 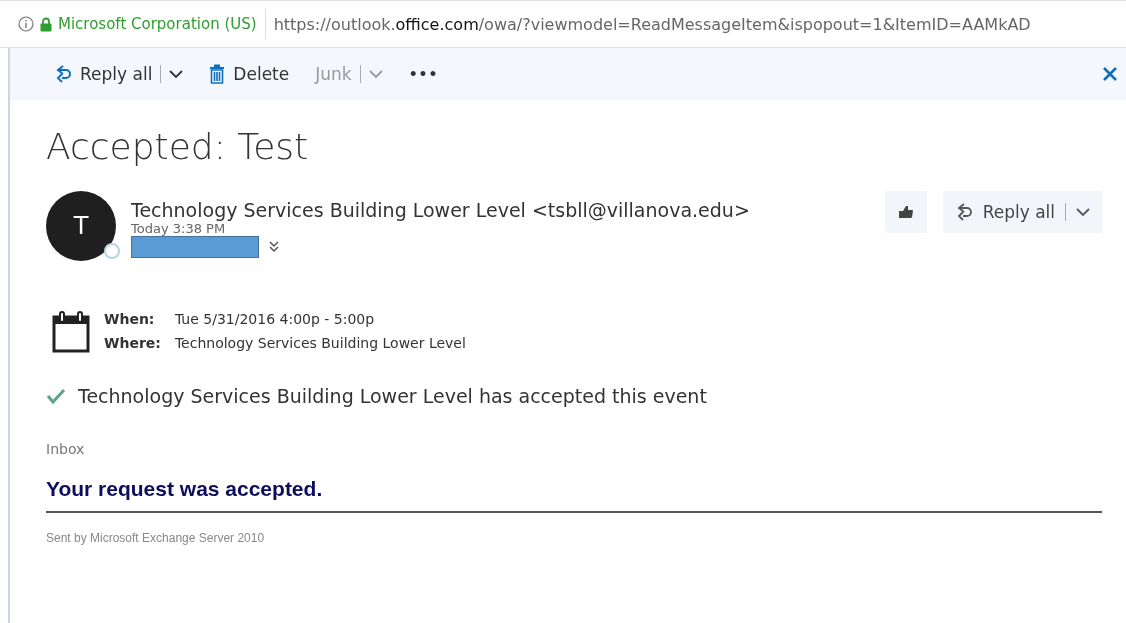 What do you see at coordinates (119, 74) in the screenshot?
I see `toolbar-button: Reply all` at bounding box center [119, 74].